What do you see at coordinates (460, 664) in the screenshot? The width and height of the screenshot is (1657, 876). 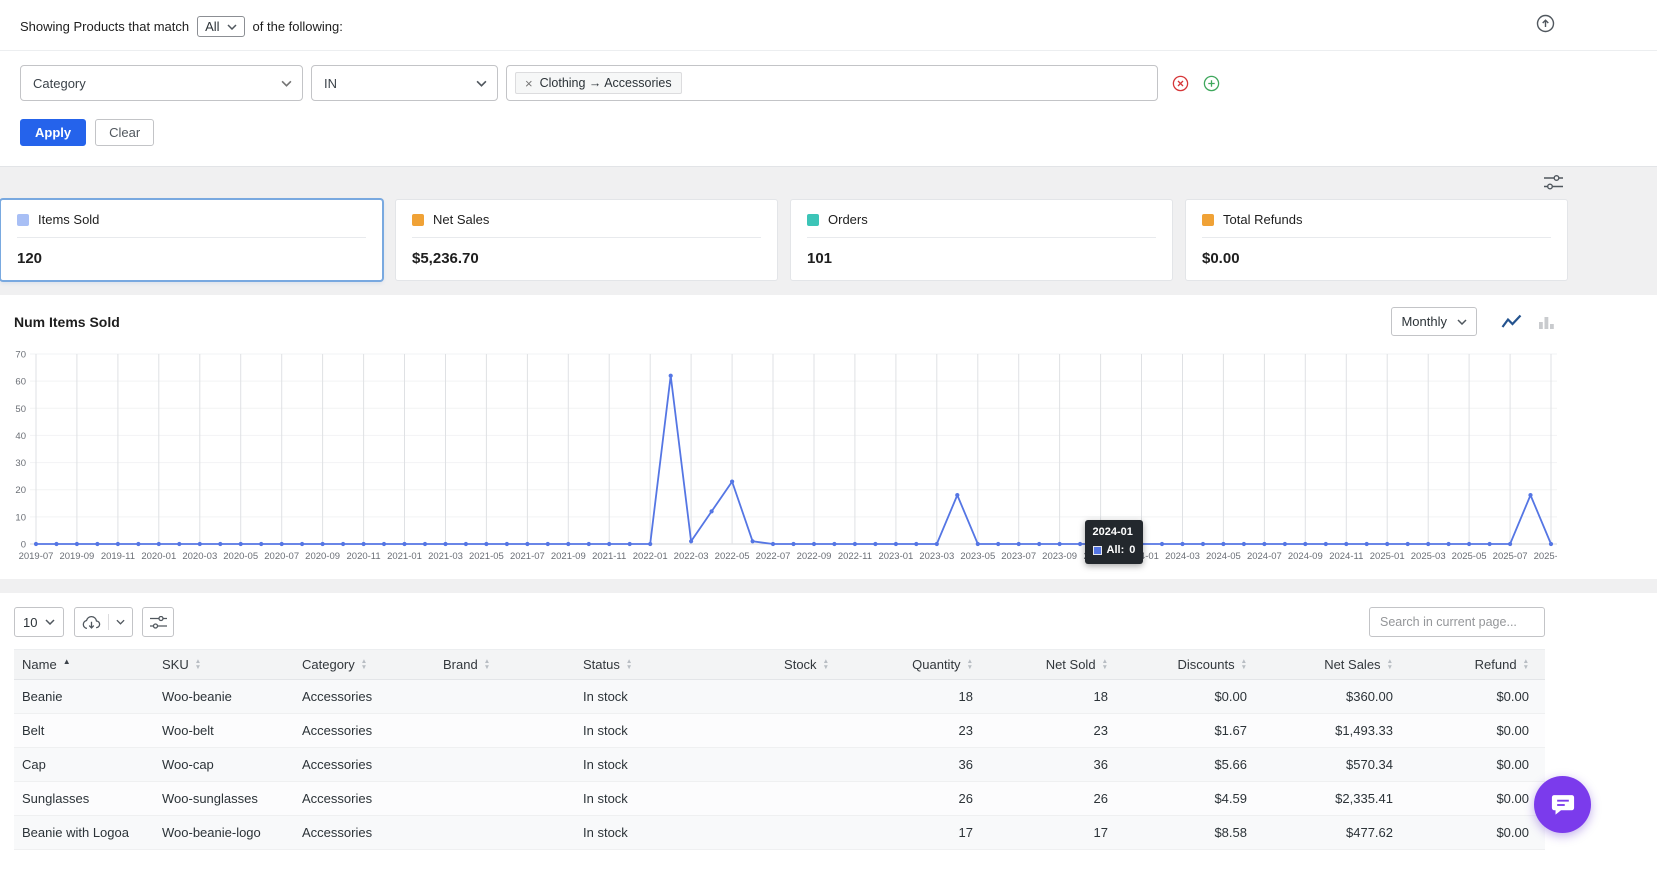 I see `column-label: Brand` at bounding box center [460, 664].